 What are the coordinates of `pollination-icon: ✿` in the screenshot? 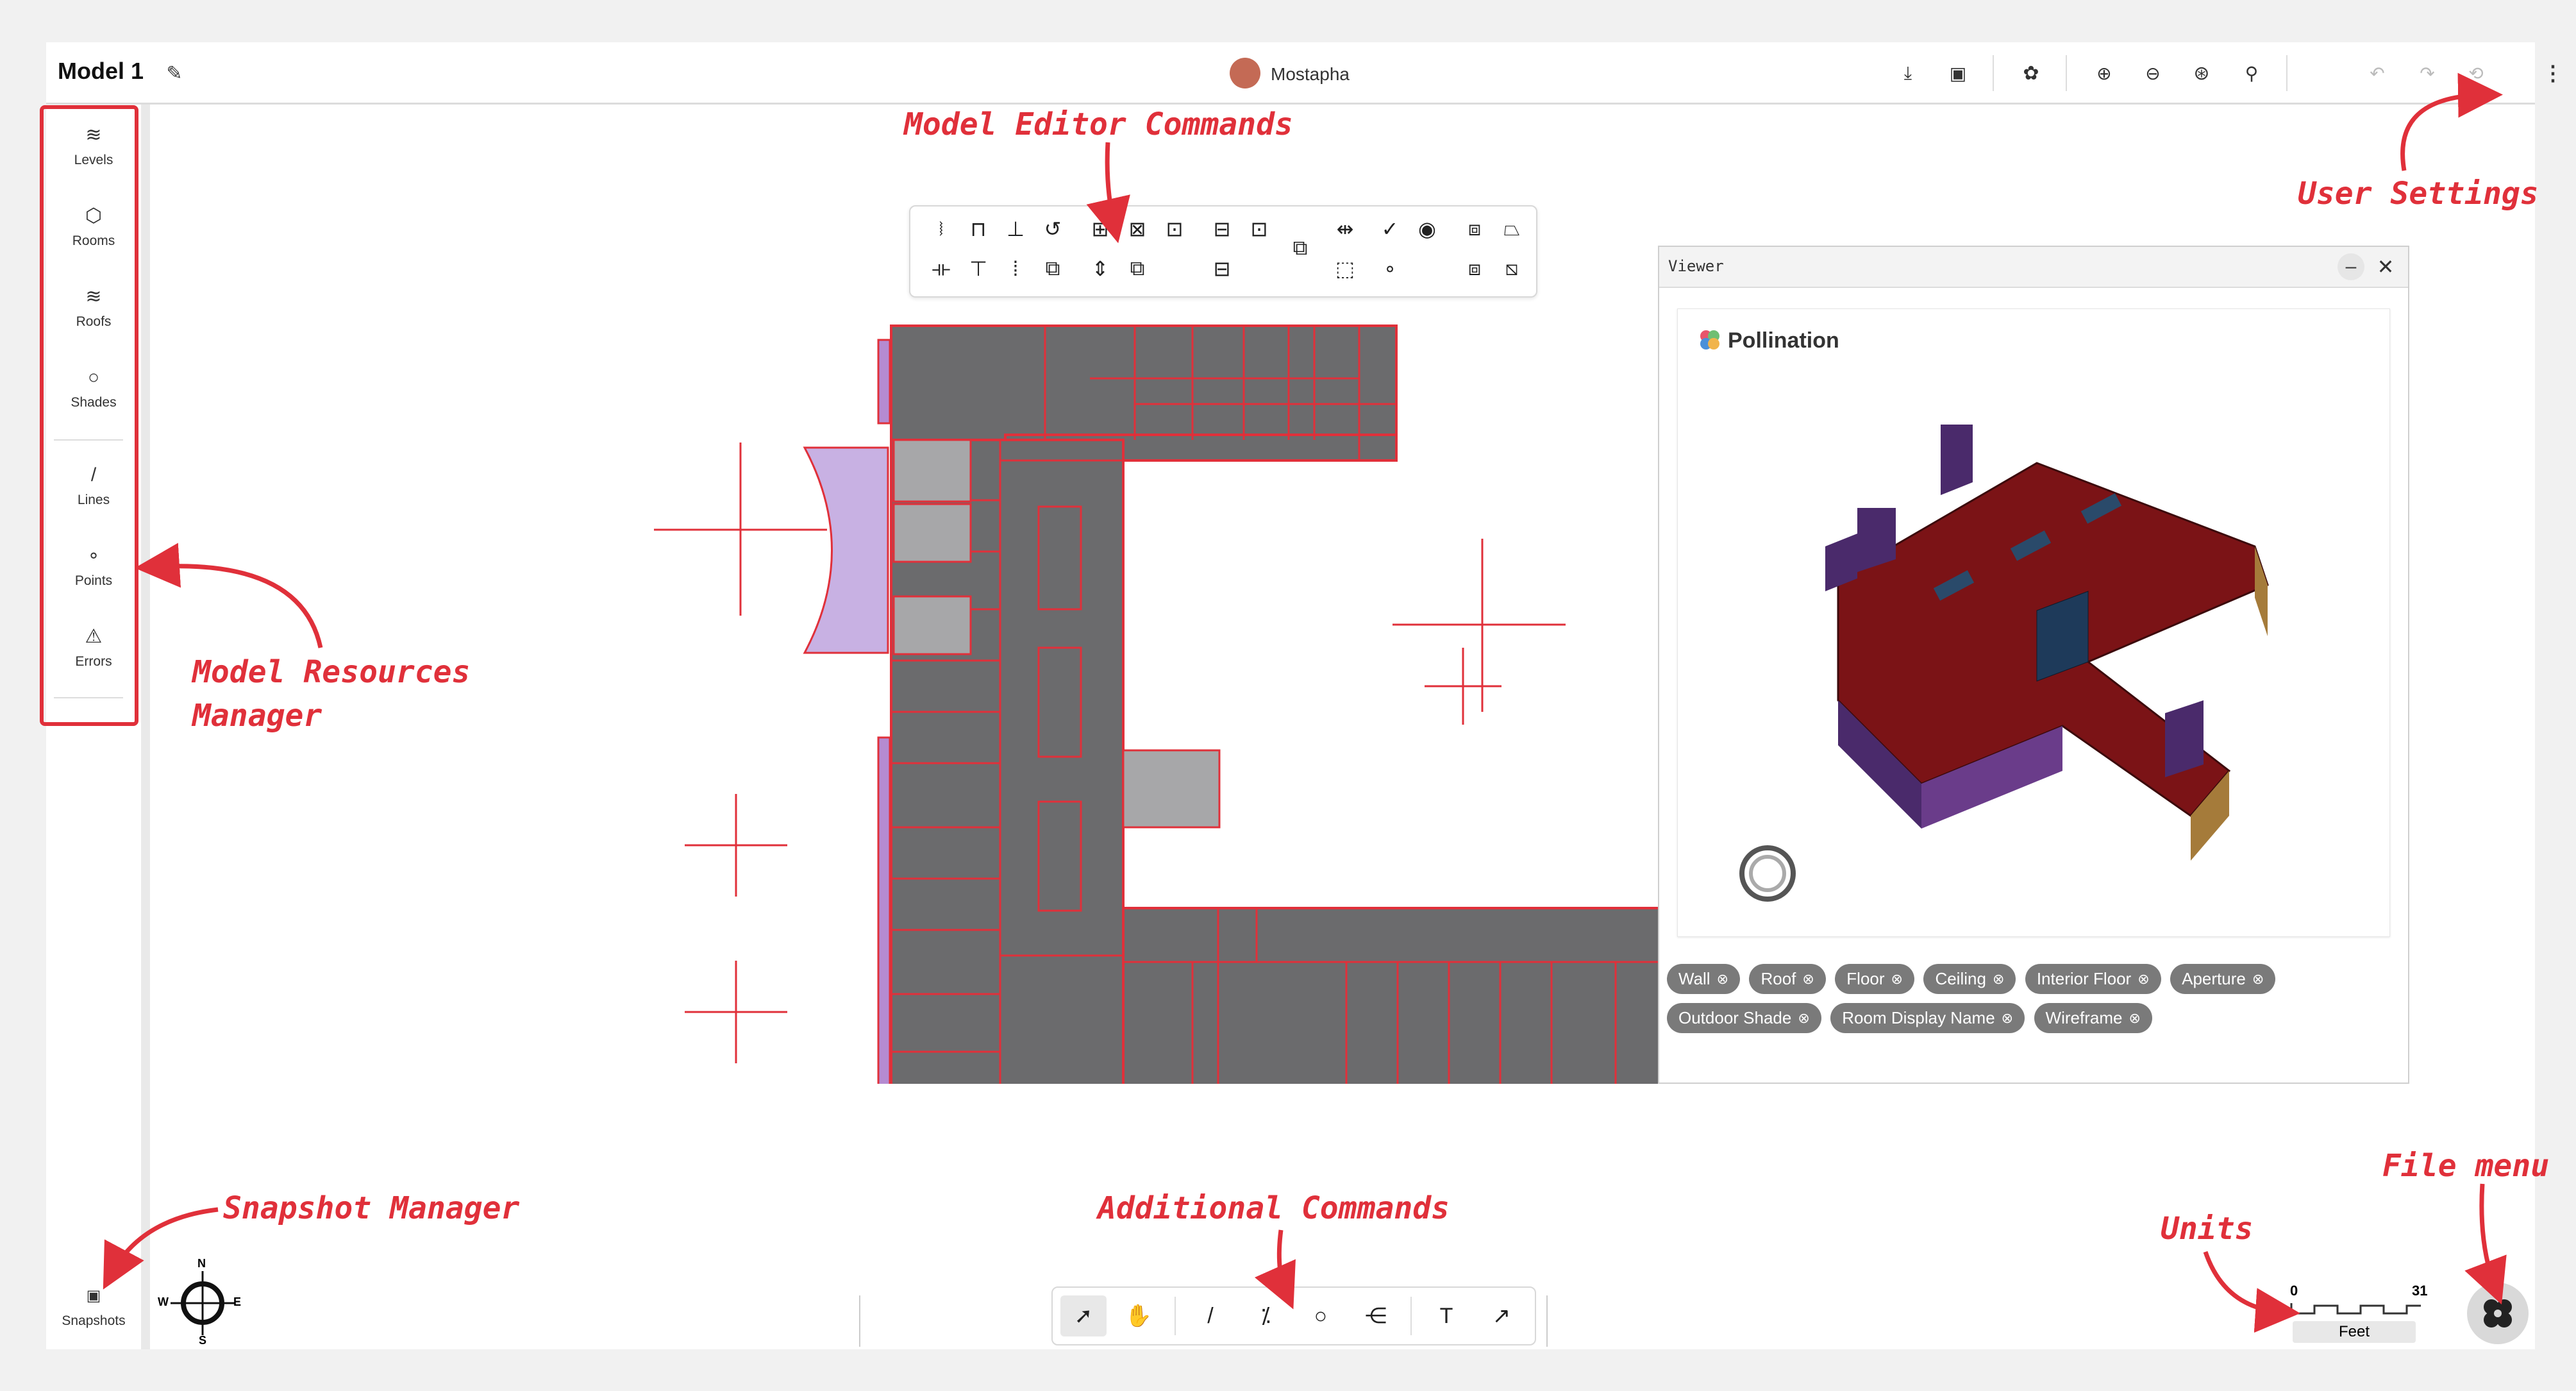 It's located at (2031, 74).